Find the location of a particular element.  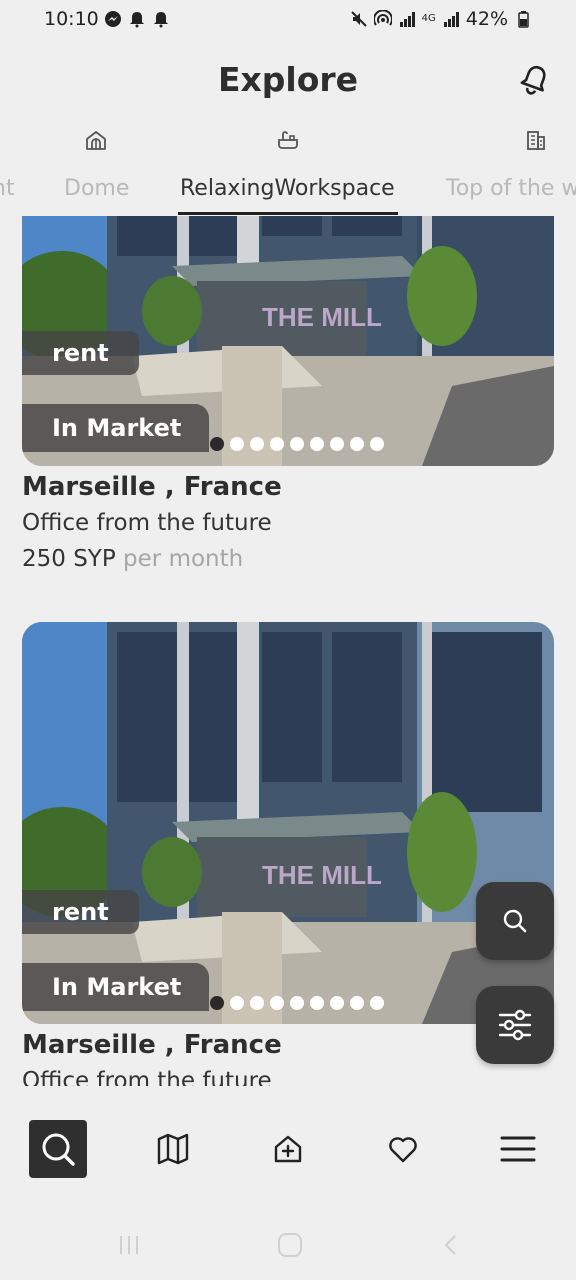

notifications-button is located at coordinates (535, 79).